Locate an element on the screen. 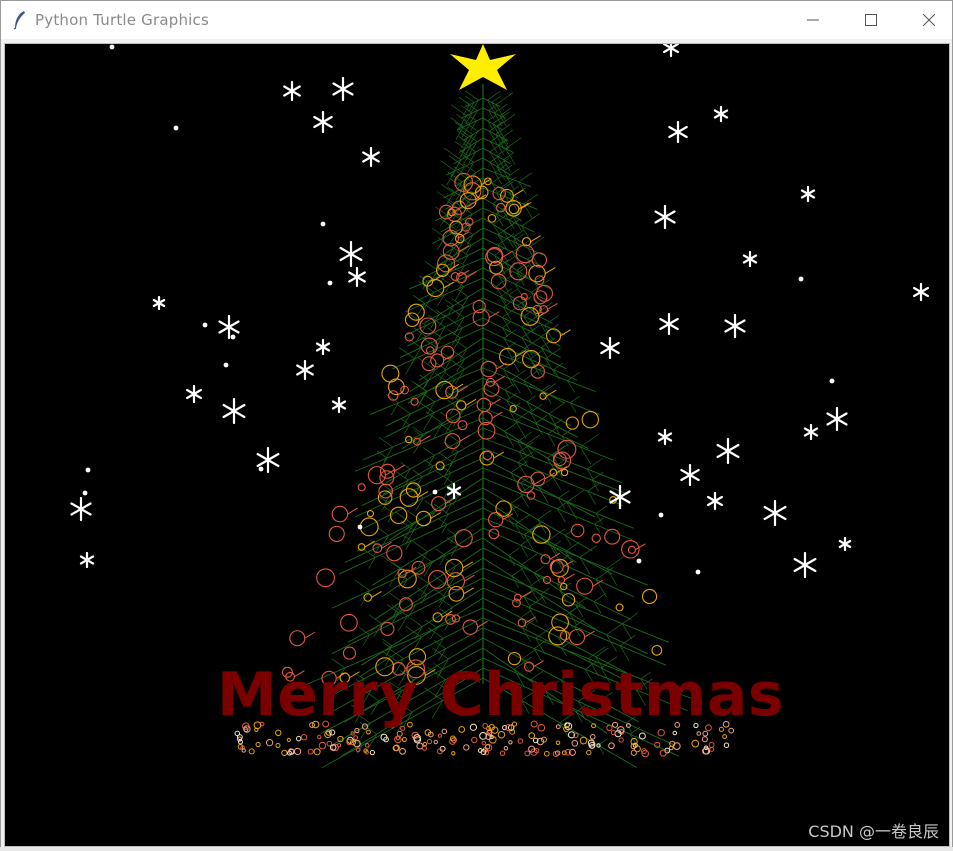 The width and height of the screenshot is (953, 851). close-button is located at coordinates (926, 20).